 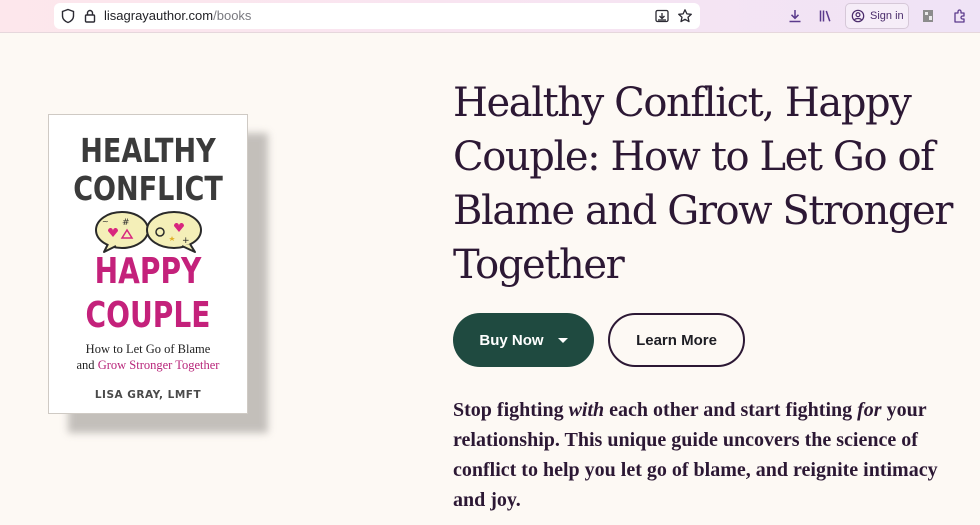 What do you see at coordinates (68, 16) in the screenshot?
I see `shield-icon` at bounding box center [68, 16].